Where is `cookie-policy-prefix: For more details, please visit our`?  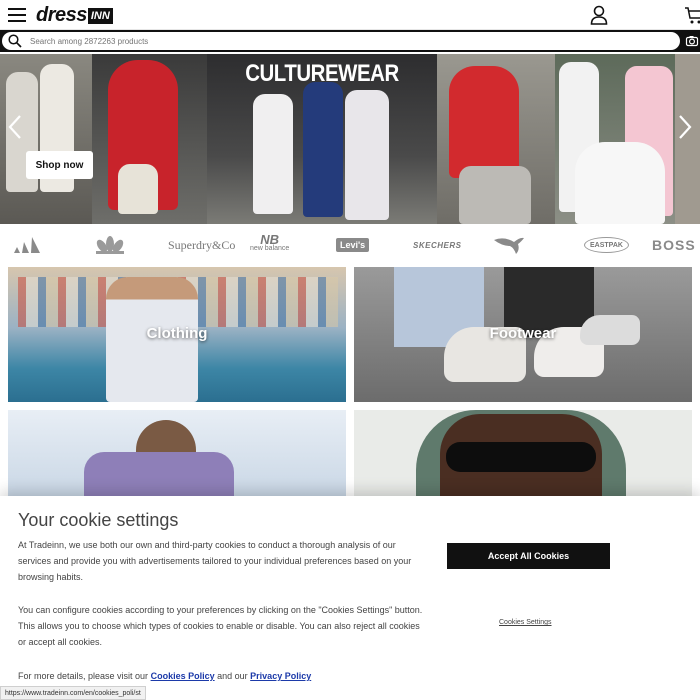 cookie-policy-prefix: For more details, please visit our is located at coordinates (83, 676).